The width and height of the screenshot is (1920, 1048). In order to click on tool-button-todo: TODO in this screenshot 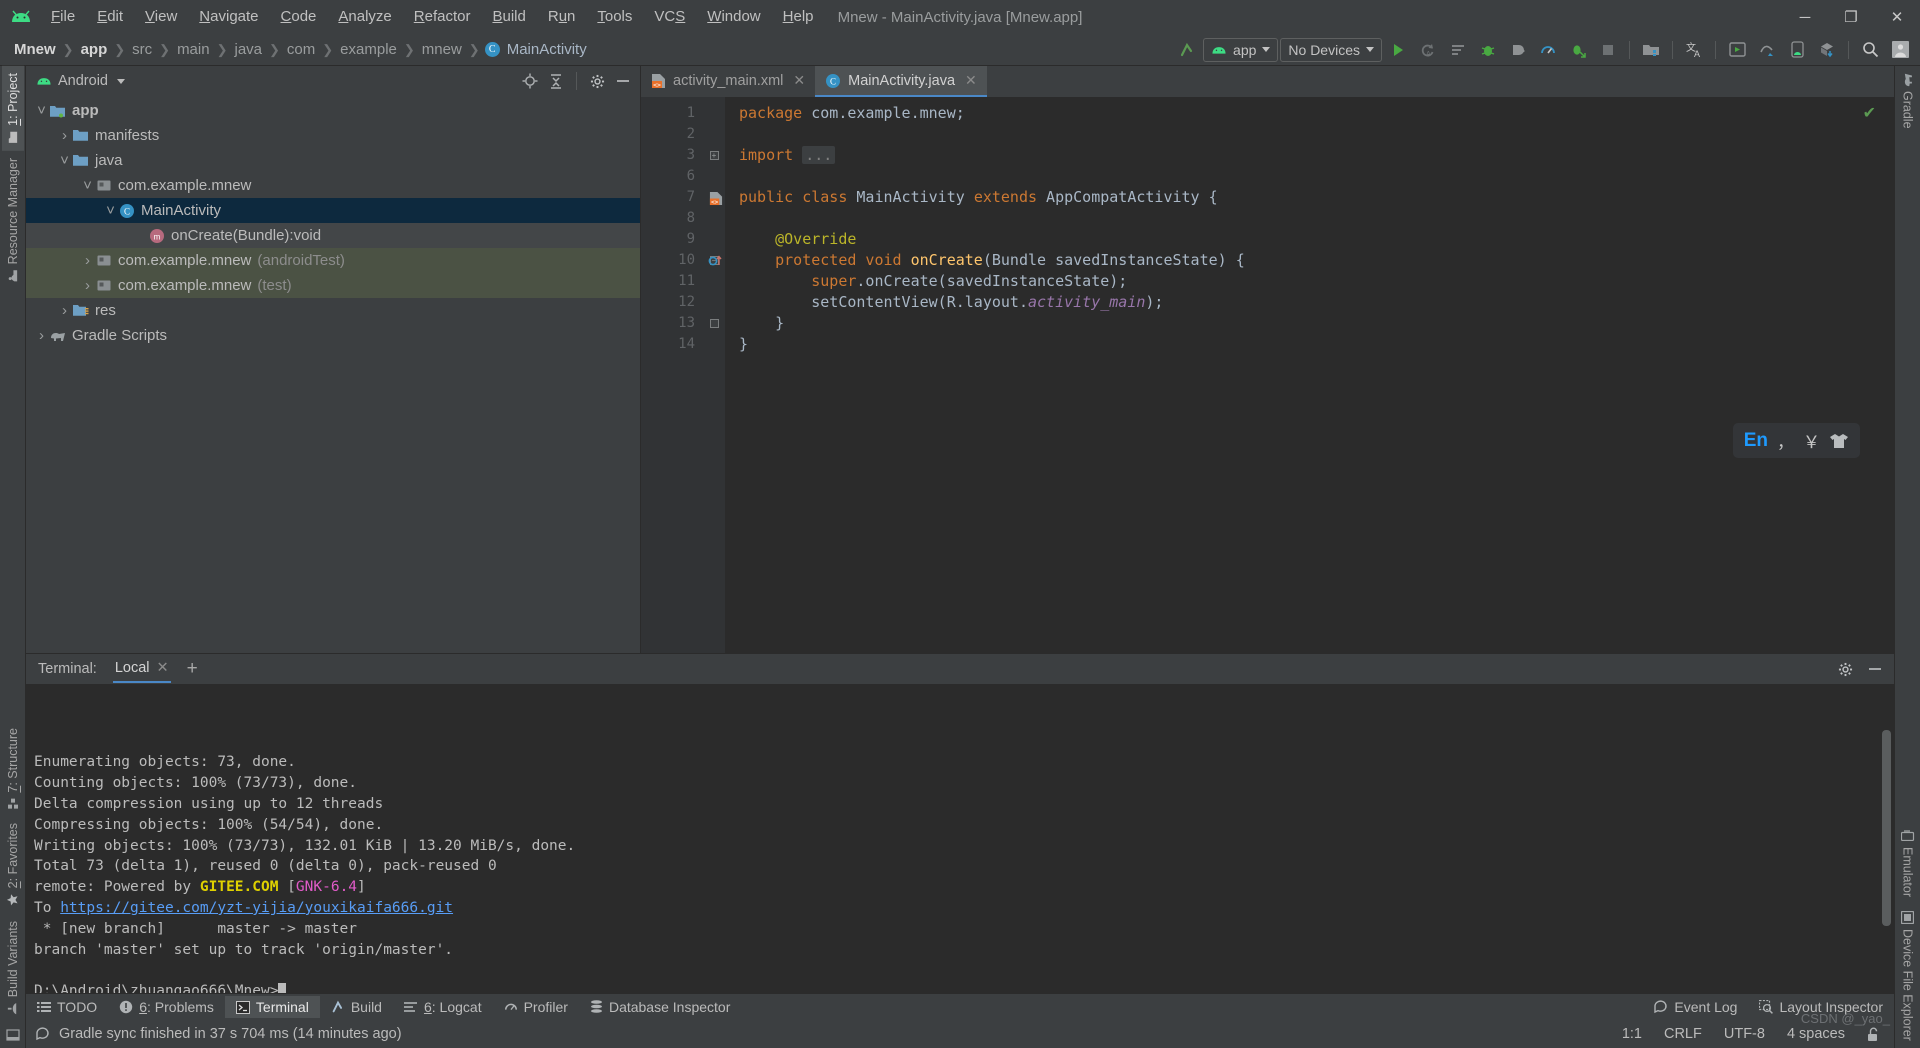, I will do `click(67, 1007)`.